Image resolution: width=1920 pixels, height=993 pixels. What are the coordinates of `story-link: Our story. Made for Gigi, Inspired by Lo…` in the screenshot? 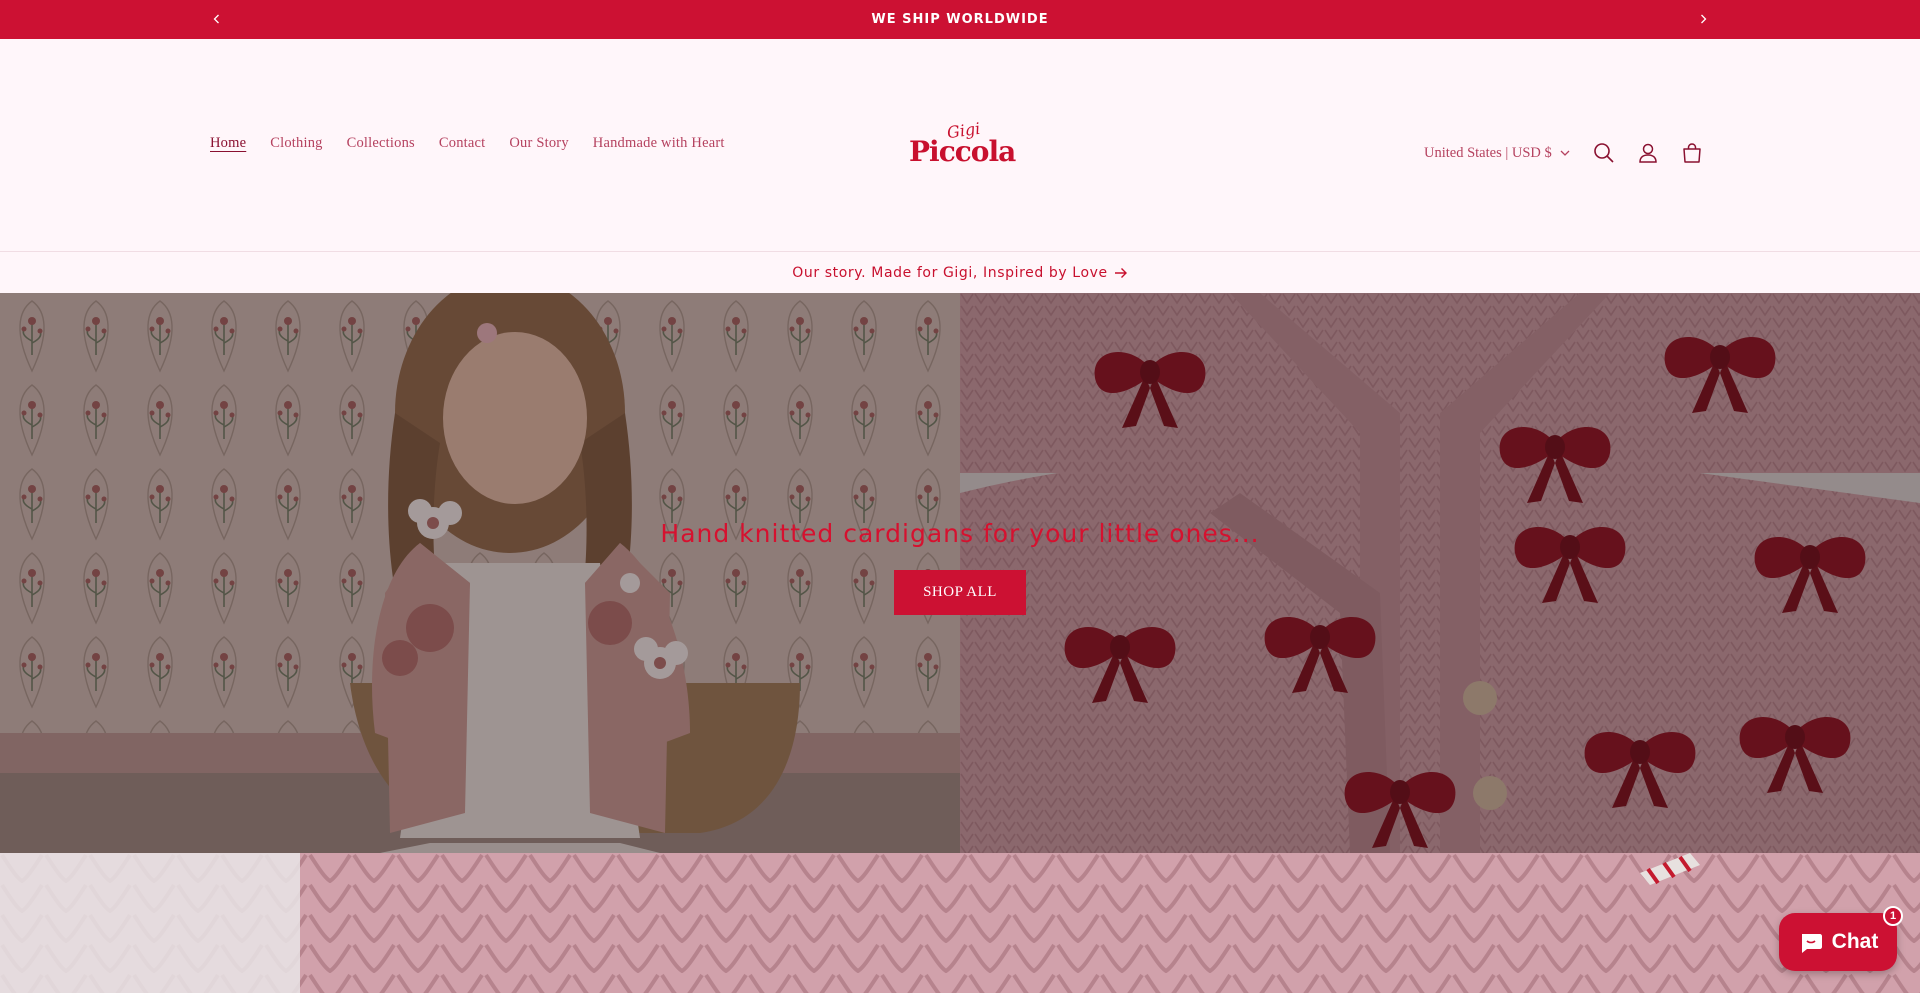 It's located at (959, 273).